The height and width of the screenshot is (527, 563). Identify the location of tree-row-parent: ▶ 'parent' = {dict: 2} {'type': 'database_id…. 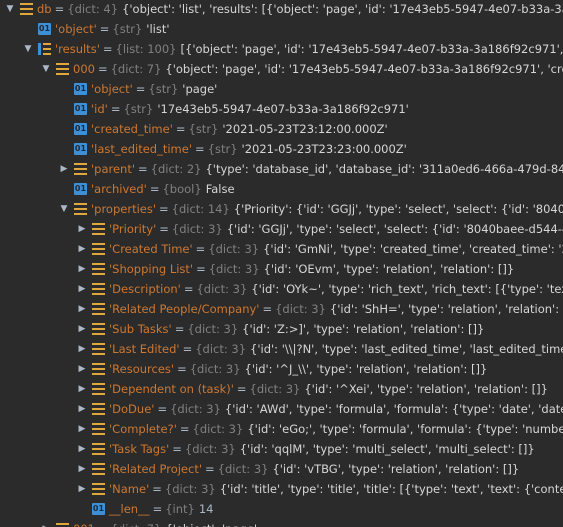
(281, 169).